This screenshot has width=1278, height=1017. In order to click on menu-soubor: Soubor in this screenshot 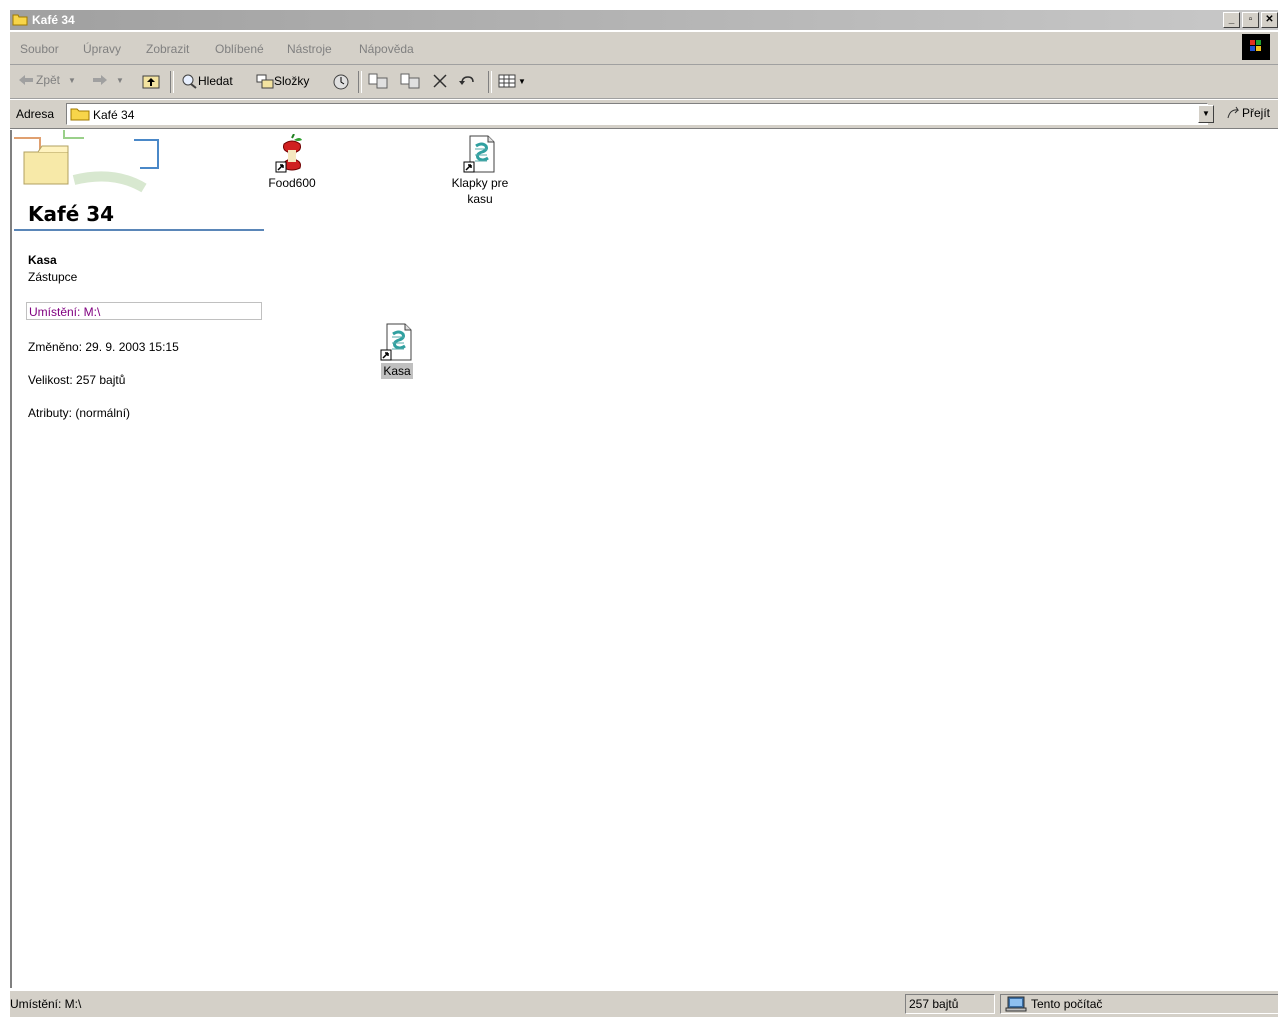, I will do `click(39, 49)`.